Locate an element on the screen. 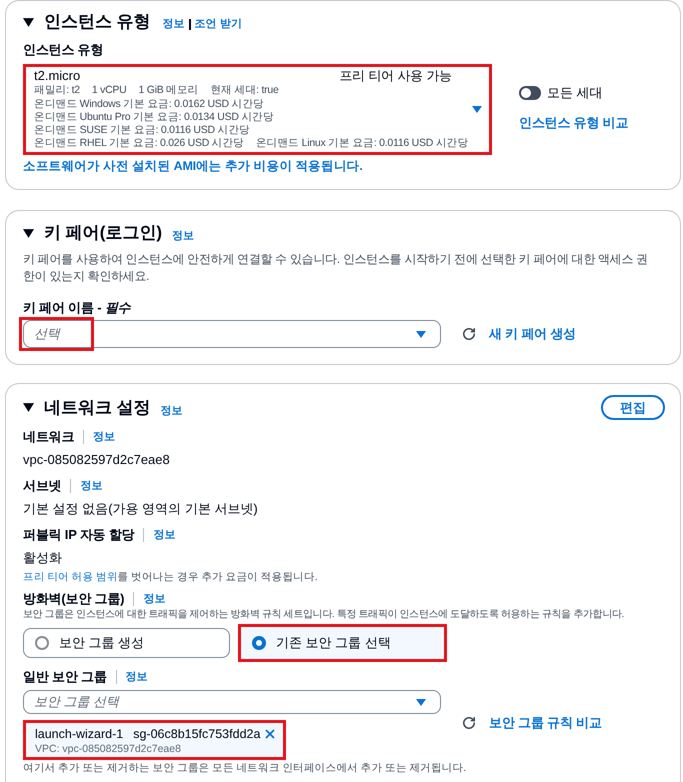 This screenshot has height=782, width=683. detail-text: 현재 세대: true is located at coordinates (244, 91).